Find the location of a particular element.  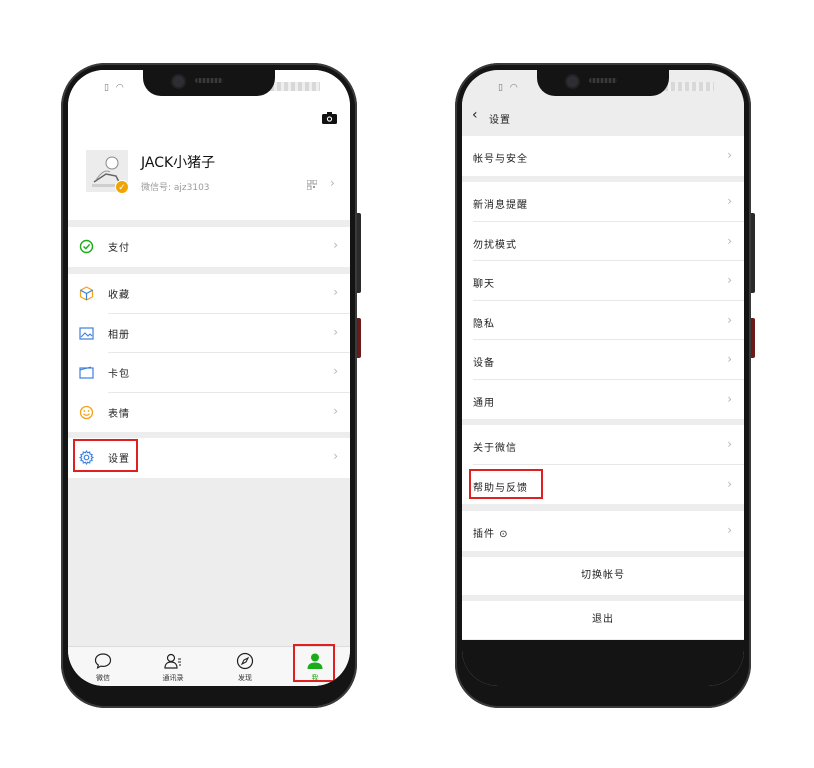

settings-item-label: 聊天 is located at coordinates (484, 284).